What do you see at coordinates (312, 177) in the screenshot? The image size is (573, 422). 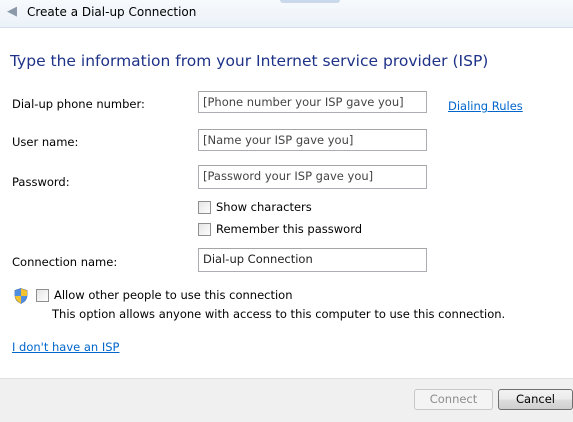 I see `password-field: [Password your ISP gave you]` at bounding box center [312, 177].